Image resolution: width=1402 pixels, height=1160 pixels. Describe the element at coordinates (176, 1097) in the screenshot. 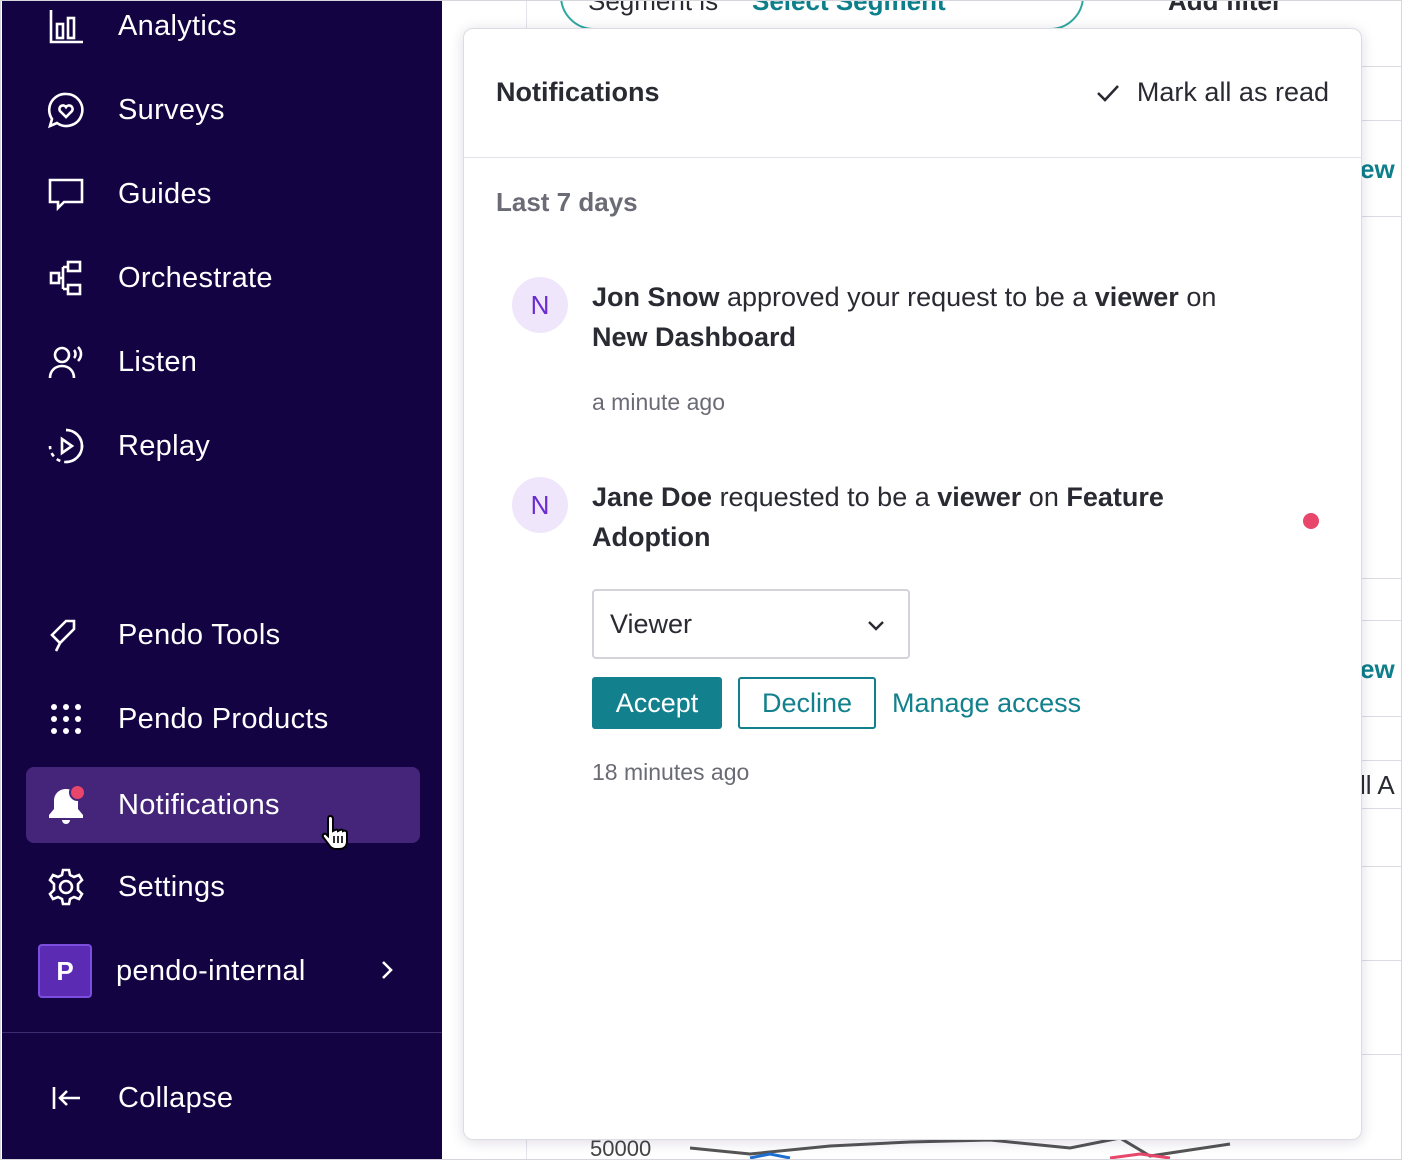

I see `sidebar-item-label: Collapse` at that location.